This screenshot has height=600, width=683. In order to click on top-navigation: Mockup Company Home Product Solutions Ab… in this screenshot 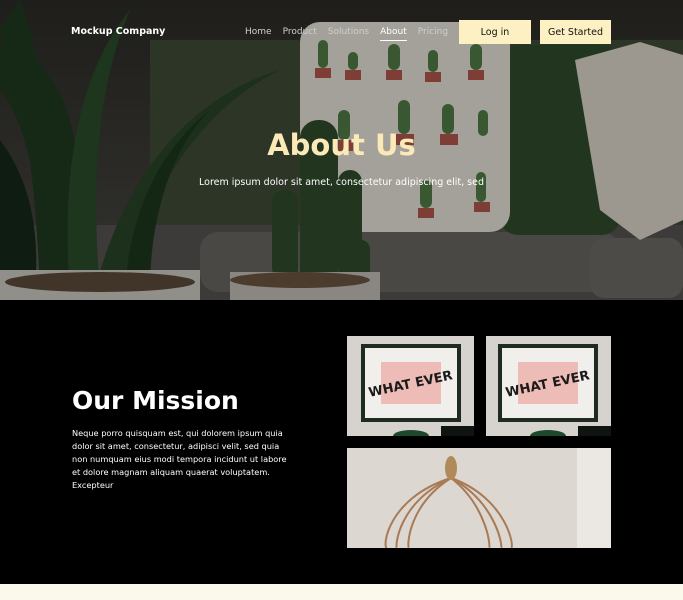, I will do `click(341, 32)`.